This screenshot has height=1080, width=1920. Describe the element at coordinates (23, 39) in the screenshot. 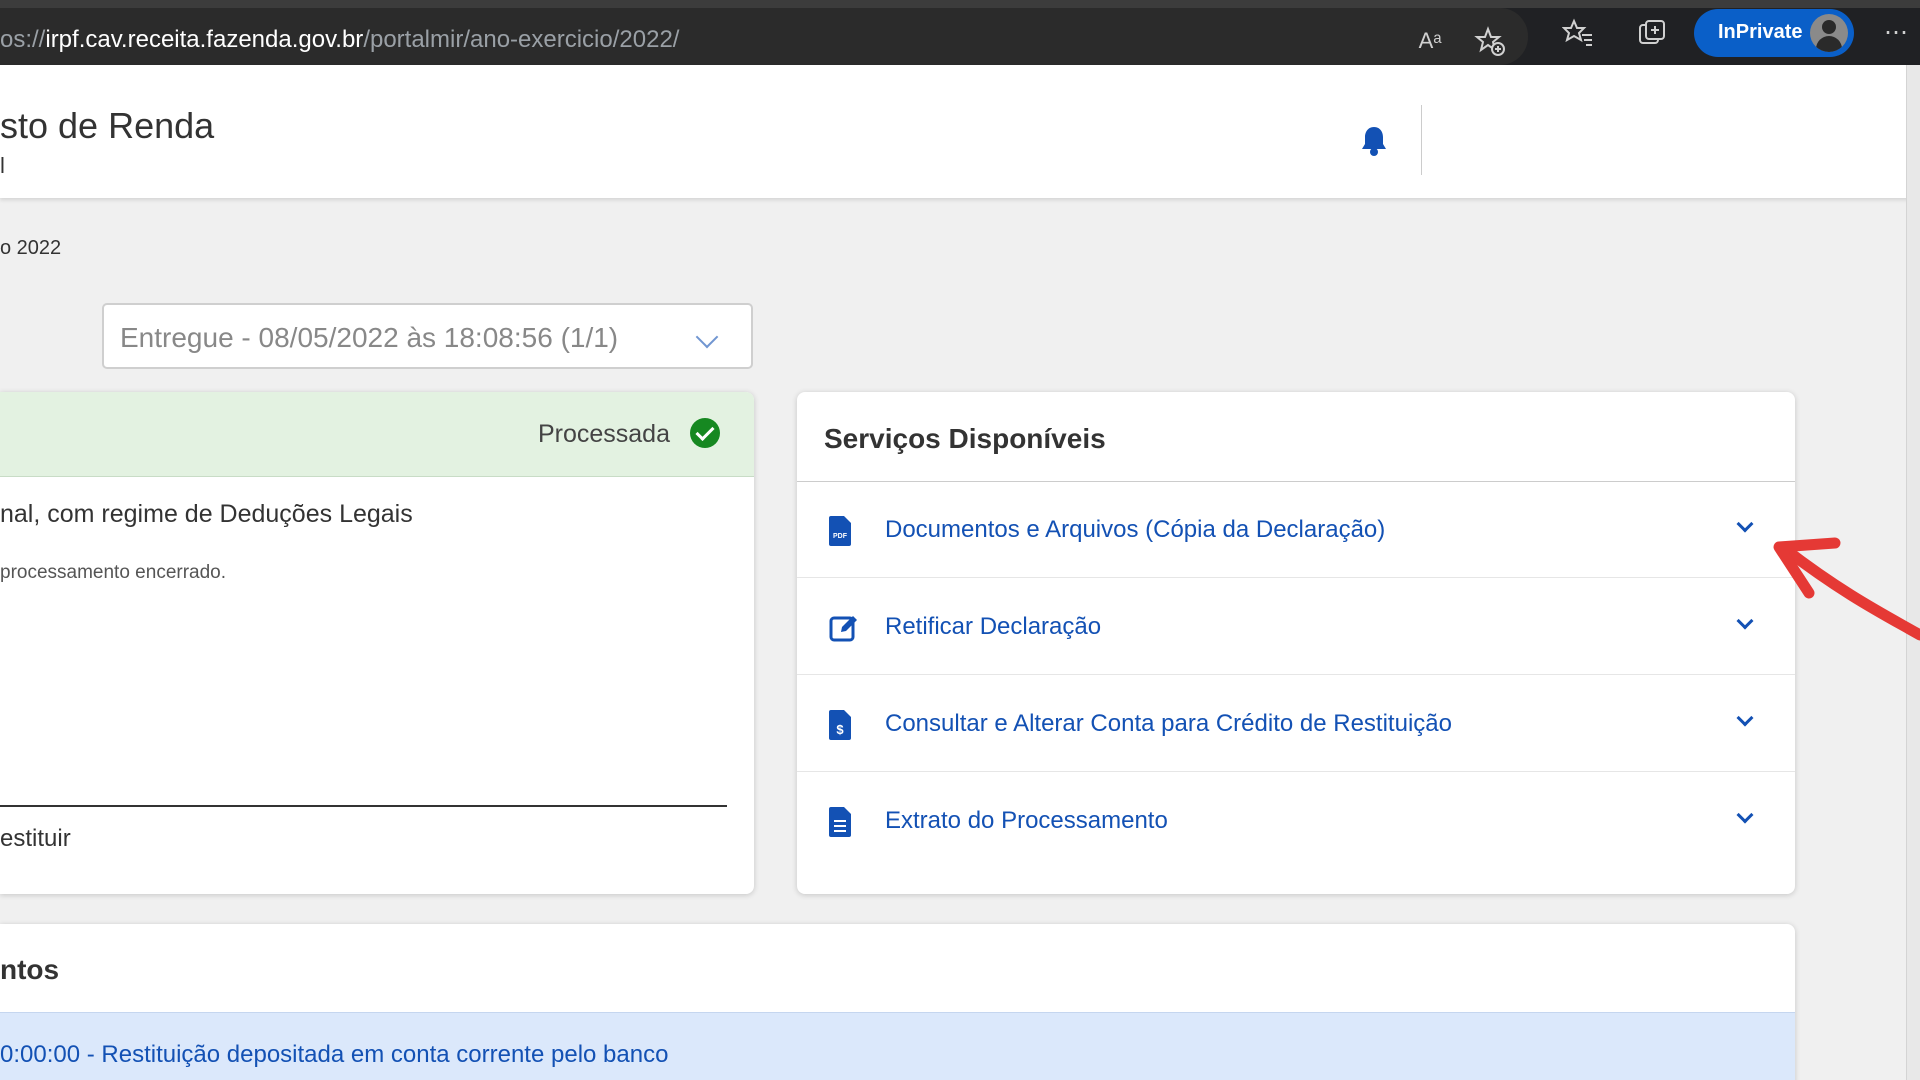

I see `url-prefix: os://` at that location.